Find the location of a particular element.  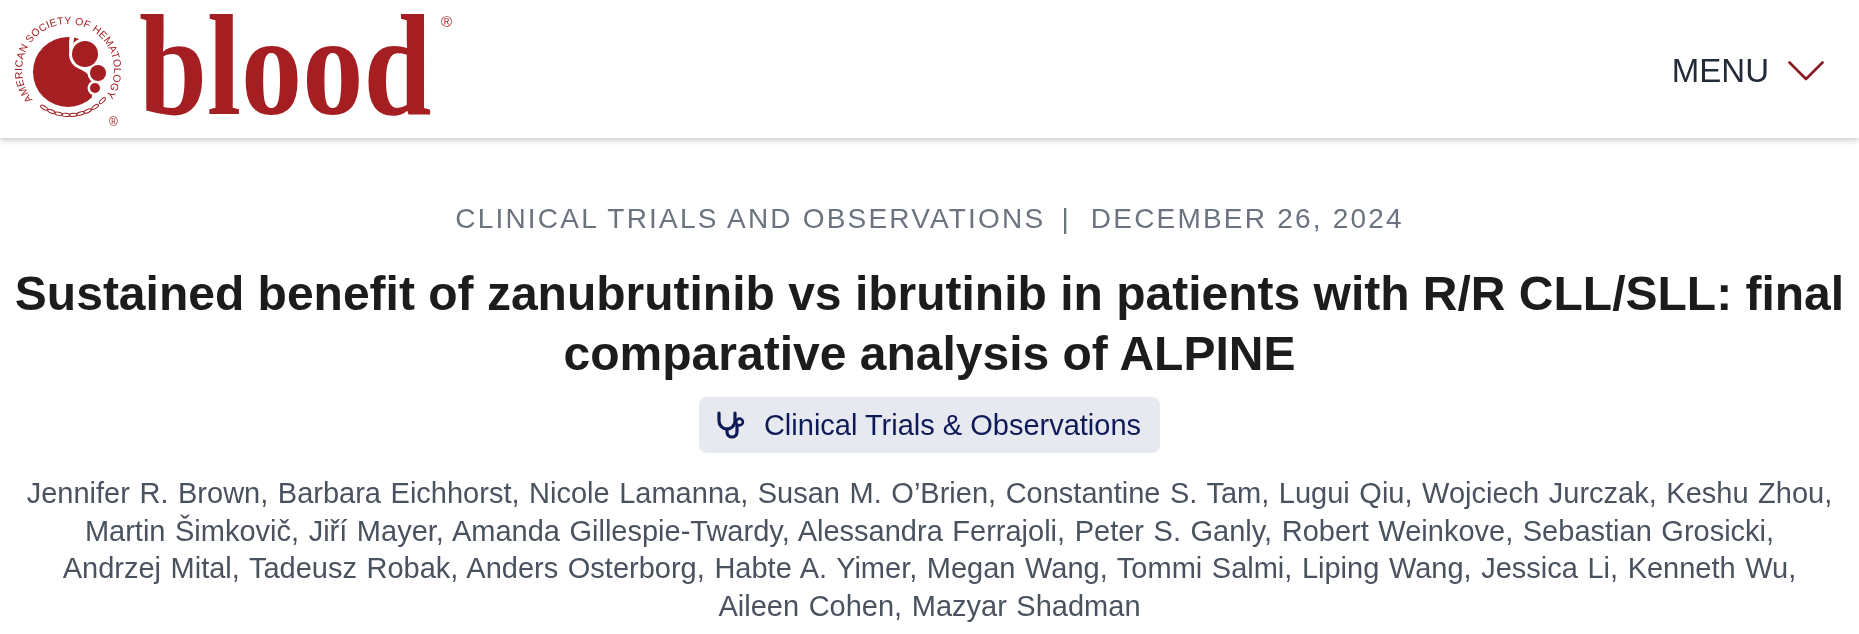

author-link: Peter S. Ganly, is located at coordinates (1173, 530).